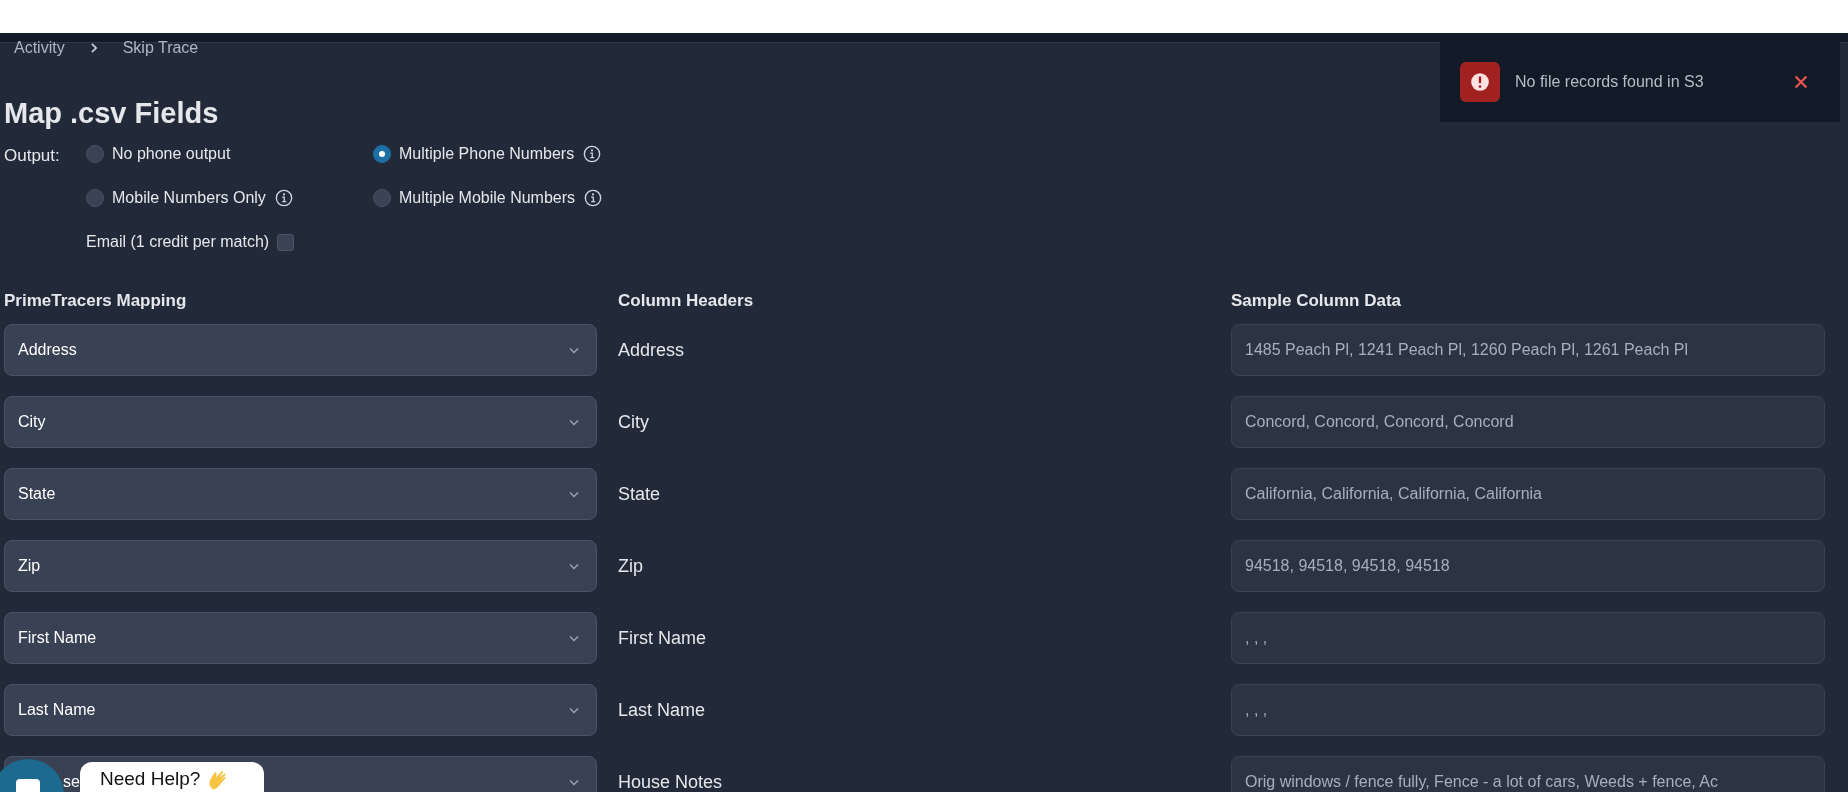  What do you see at coordinates (652, 350) in the screenshot?
I see `column-header-text: Address` at bounding box center [652, 350].